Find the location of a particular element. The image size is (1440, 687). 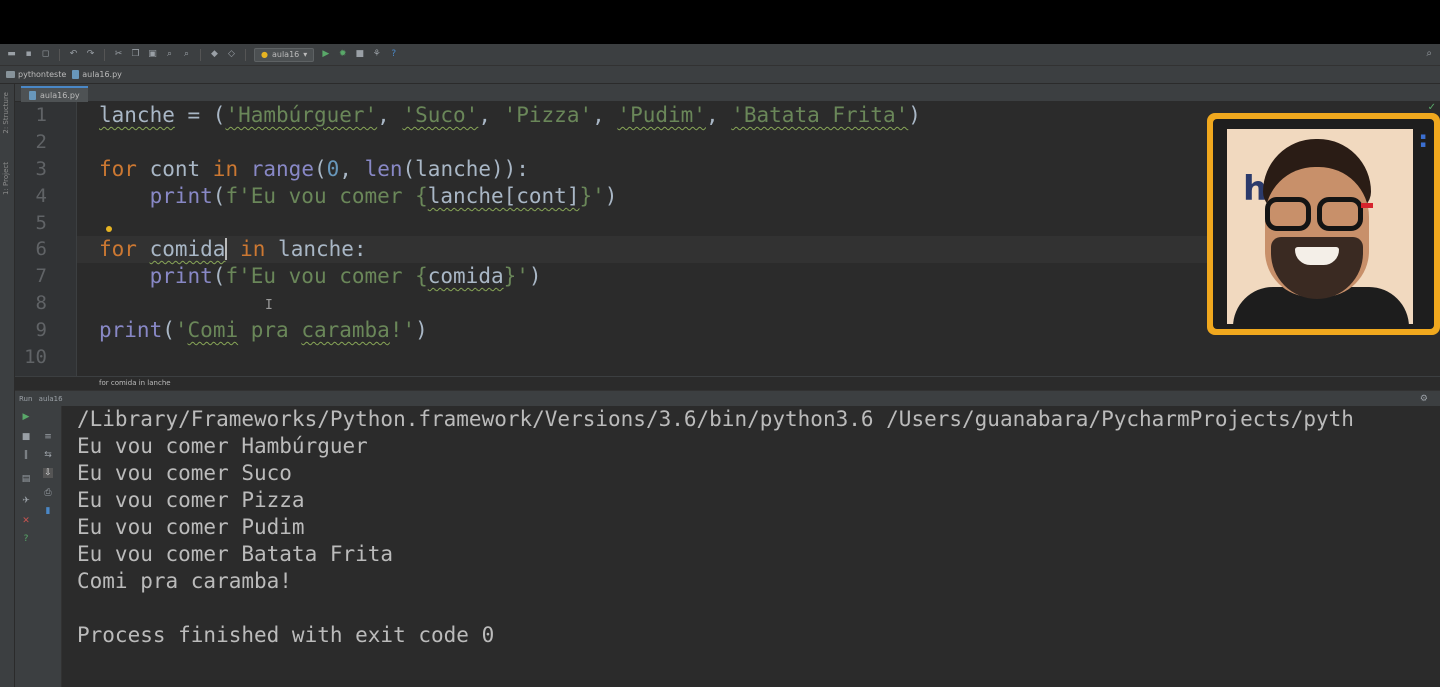

console-line: Eu vou comer Pizza is located at coordinates (191, 500).